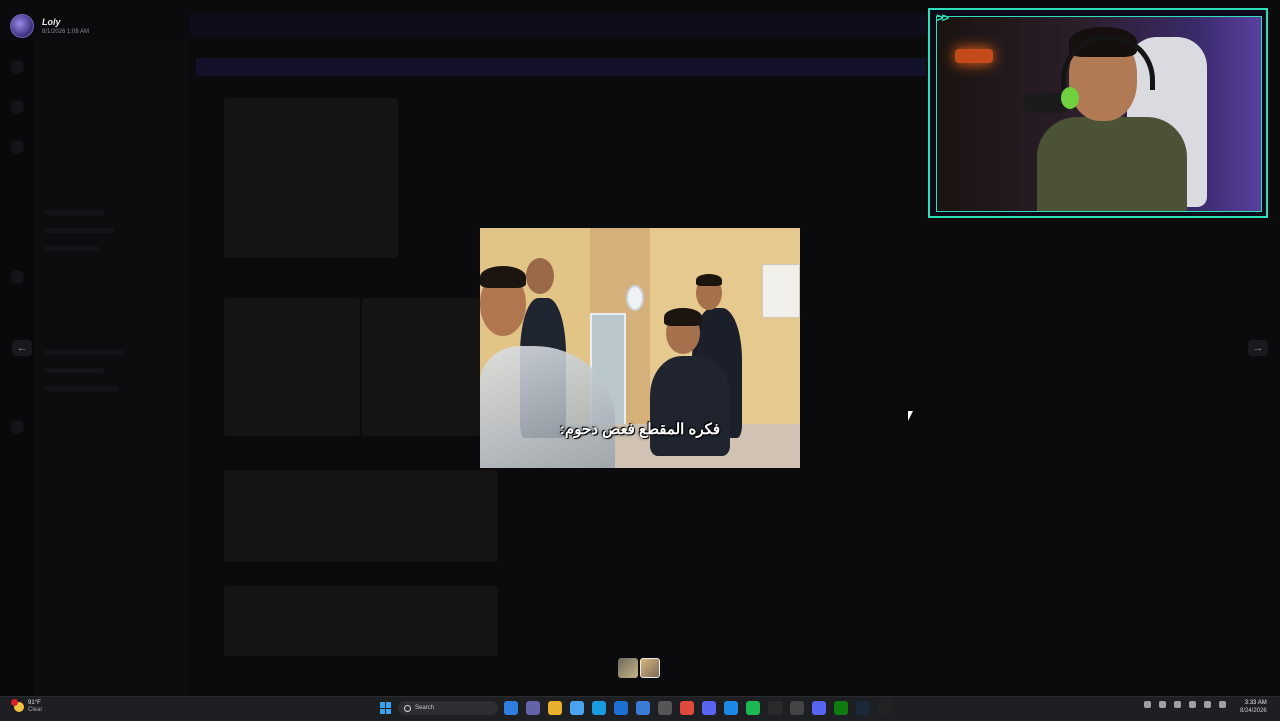 This screenshot has width=1280, height=721. I want to click on scene-cabinet, so click(781, 291).